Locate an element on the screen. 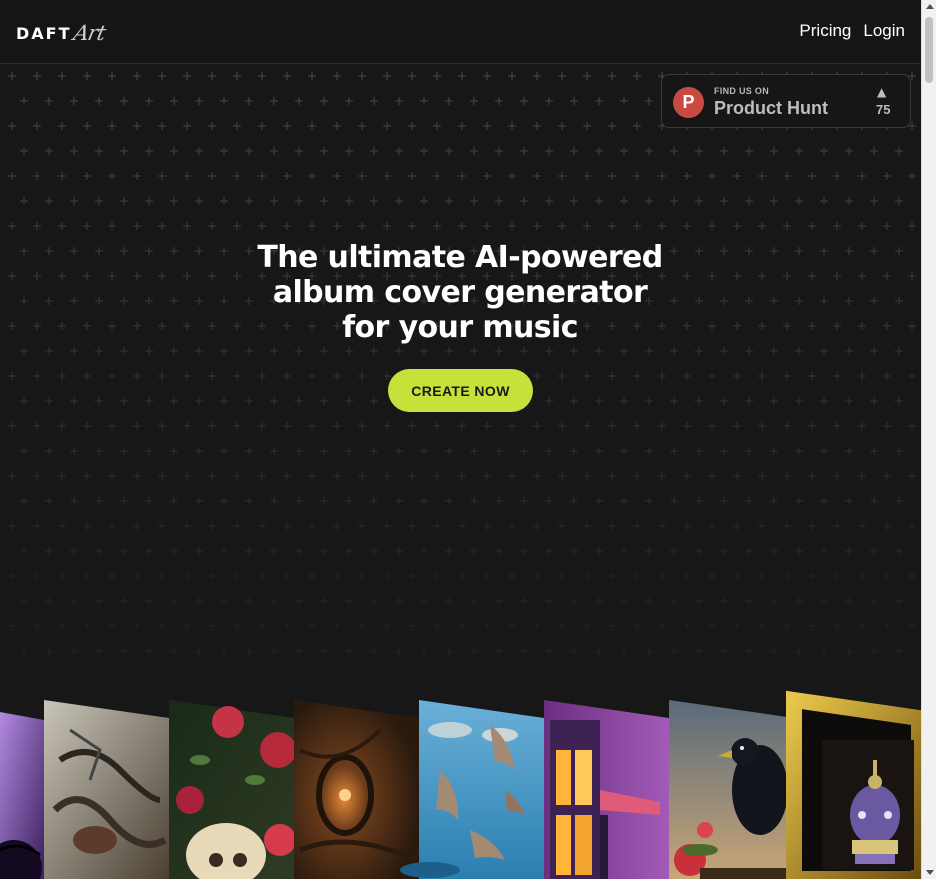 The image size is (936, 879). skull-and-roses-cover is located at coordinates (232, 789).